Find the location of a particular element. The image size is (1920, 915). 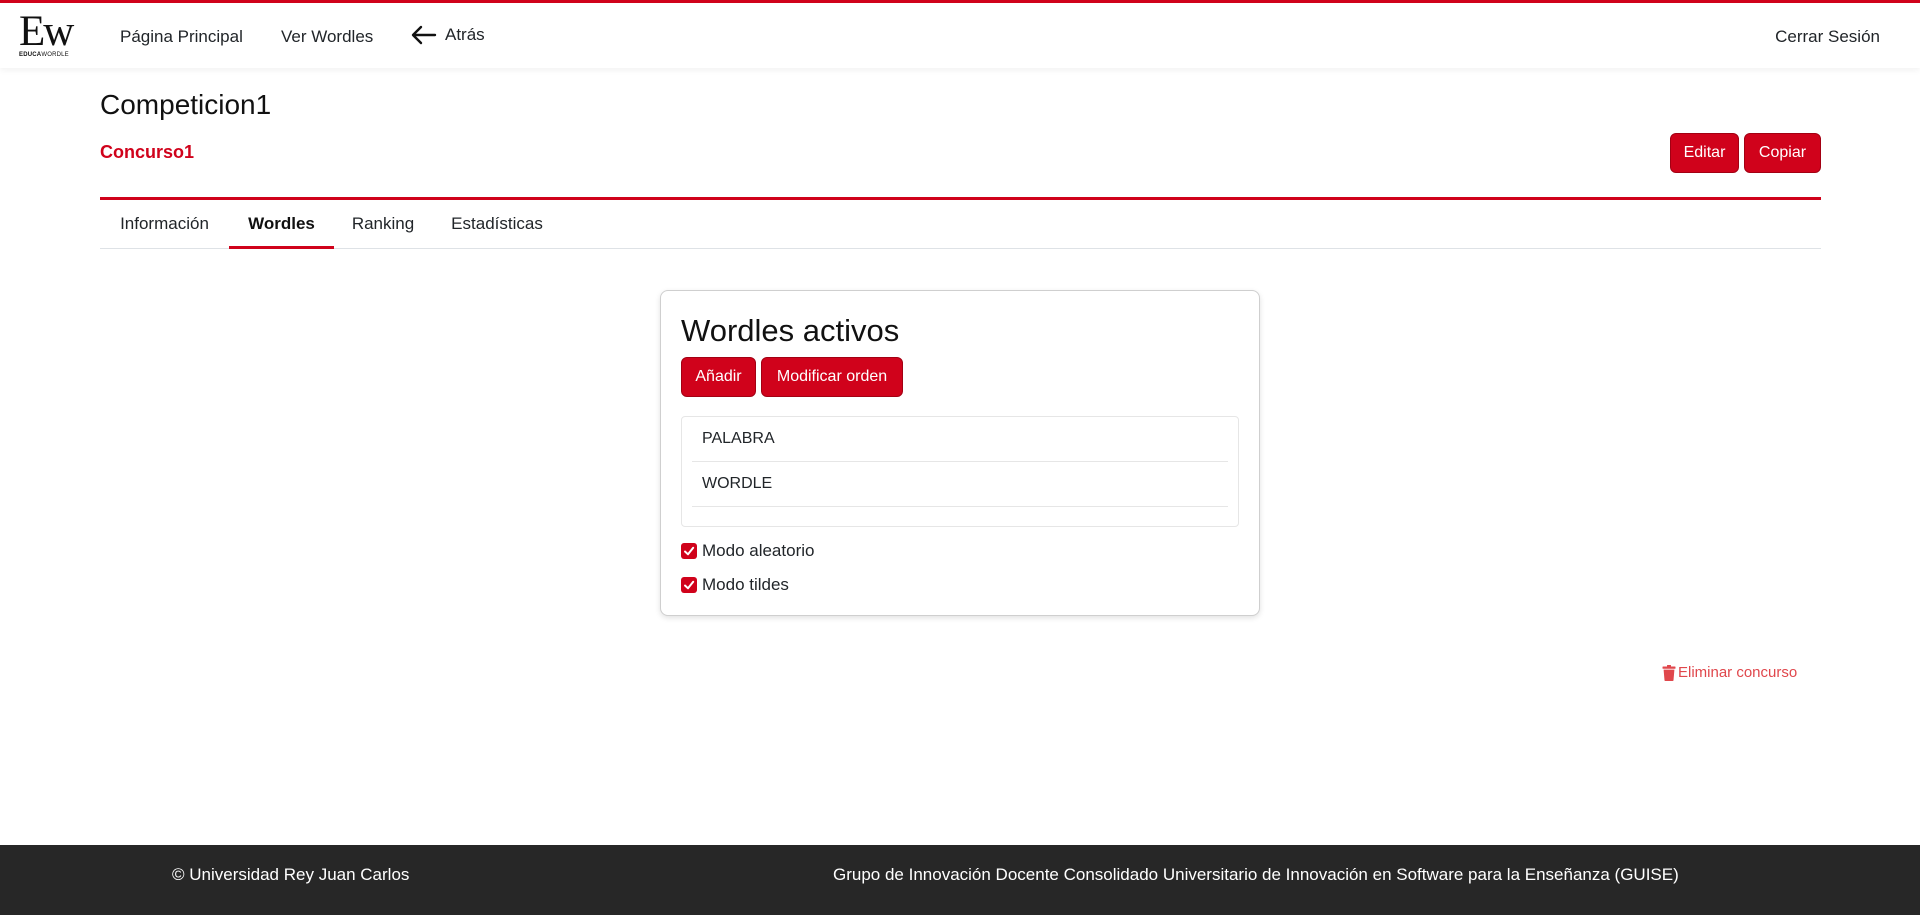

logo-sub-bold: EDUCA is located at coordinates (30, 55).